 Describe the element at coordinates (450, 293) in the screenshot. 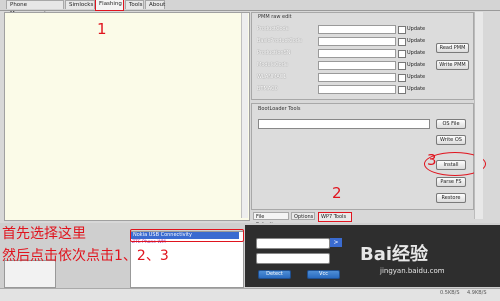

I see `status-speed-left: 0.5KB/S` at that location.